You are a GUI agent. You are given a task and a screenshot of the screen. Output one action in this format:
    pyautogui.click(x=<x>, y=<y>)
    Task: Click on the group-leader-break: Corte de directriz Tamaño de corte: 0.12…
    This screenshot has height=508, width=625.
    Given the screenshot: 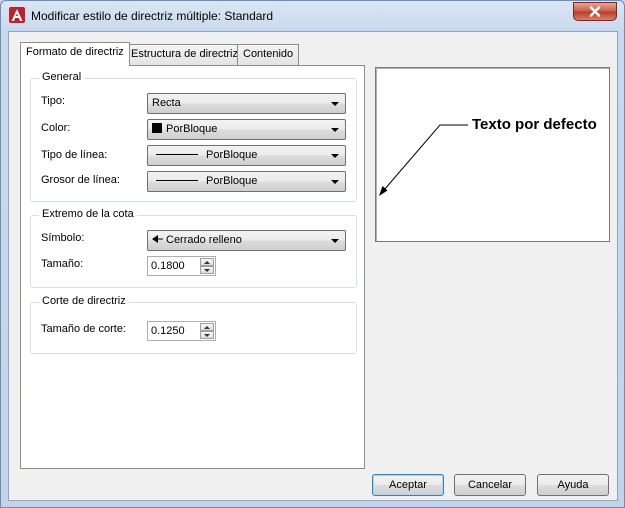 What is the action you would take?
    pyautogui.click(x=193, y=324)
    